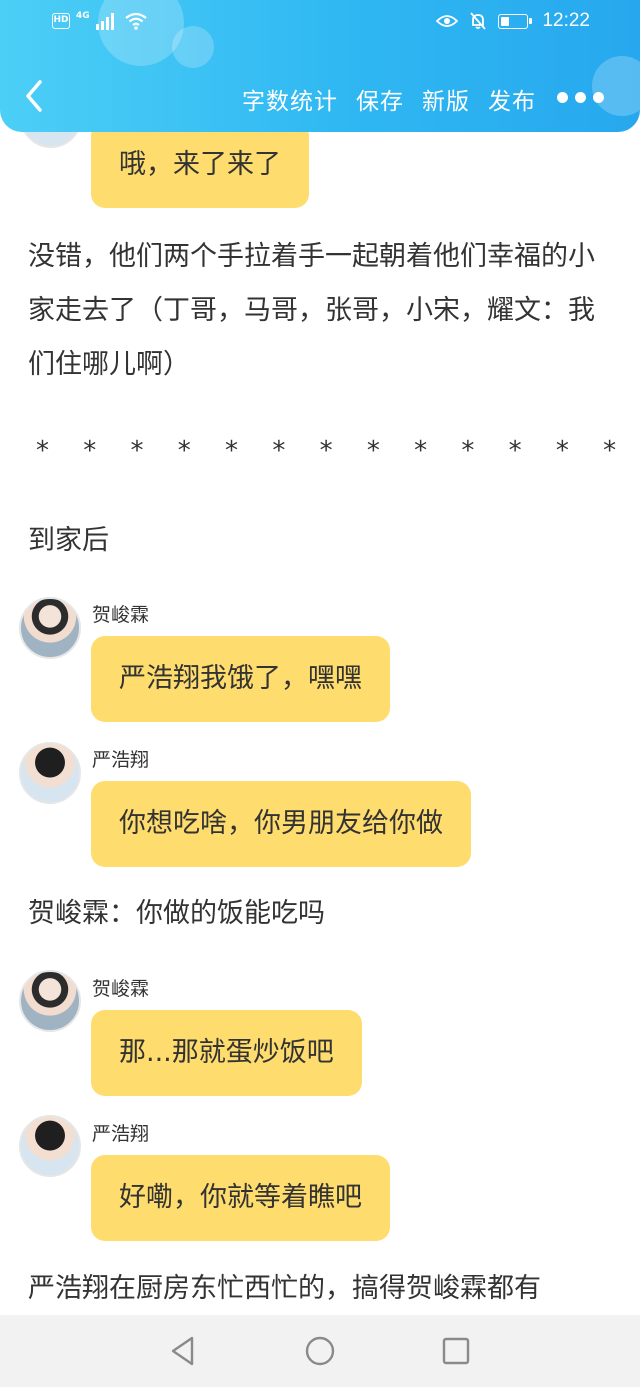 The width and height of the screenshot is (640, 1387). What do you see at coordinates (290, 99) in the screenshot?
I see `word-count-button: 字数统计` at bounding box center [290, 99].